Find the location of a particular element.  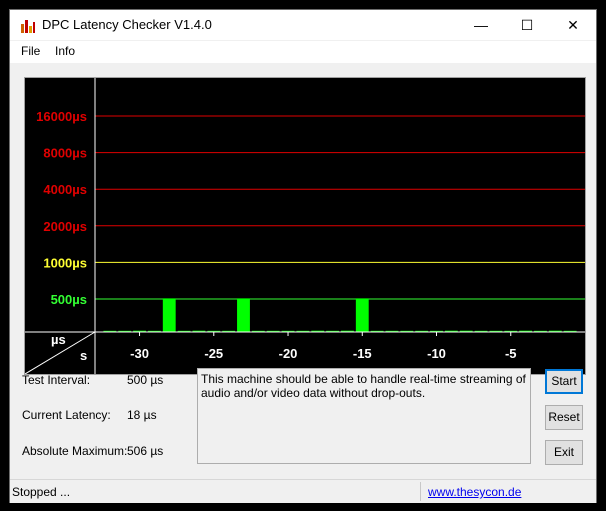

current-latency-value: 18 µs is located at coordinates (142, 415).